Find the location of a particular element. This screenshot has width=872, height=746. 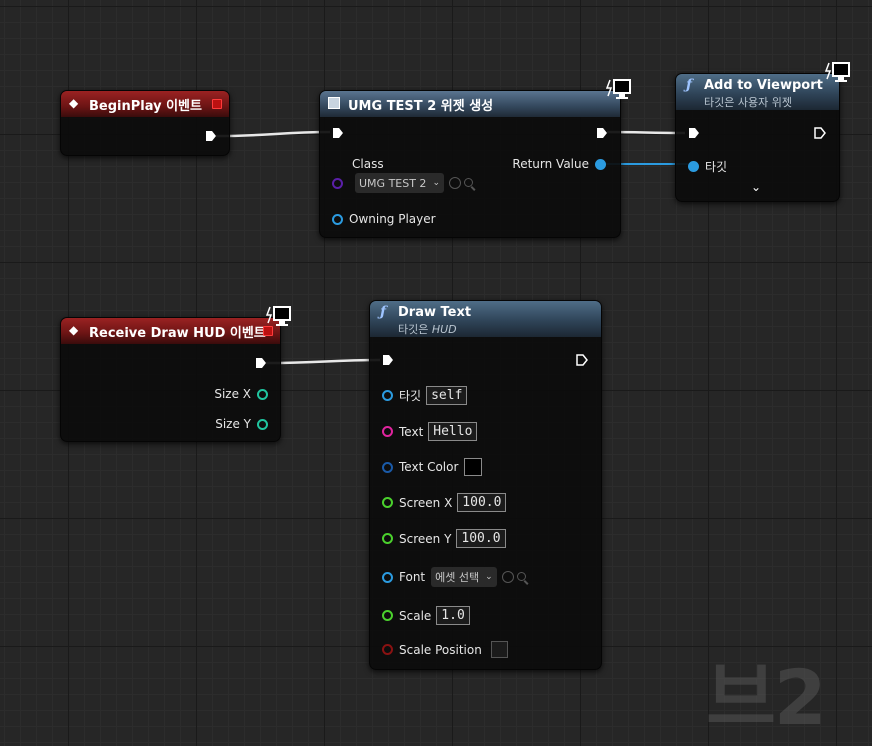

owning-player-label: Owning Player is located at coordinates (392, 219).